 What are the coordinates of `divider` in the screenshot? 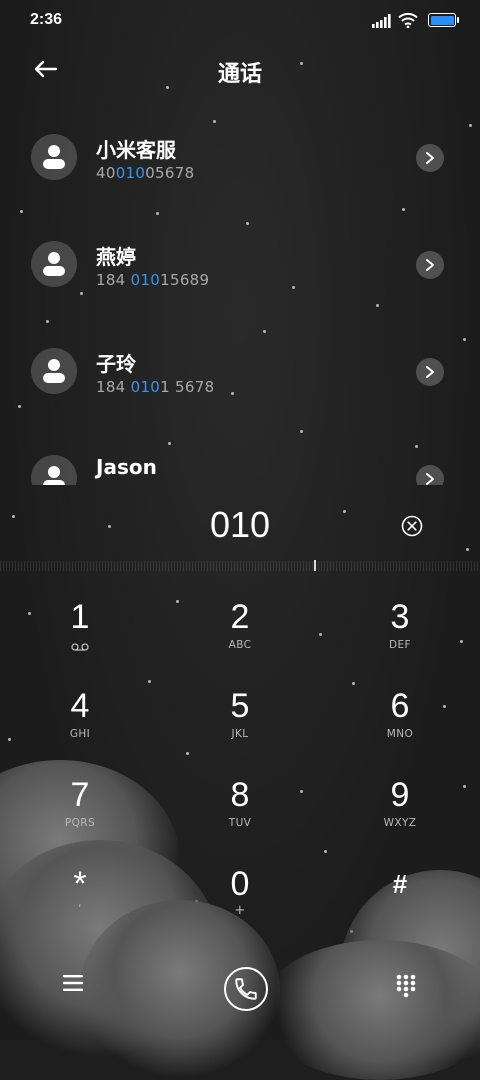 It's located at (240, 566).